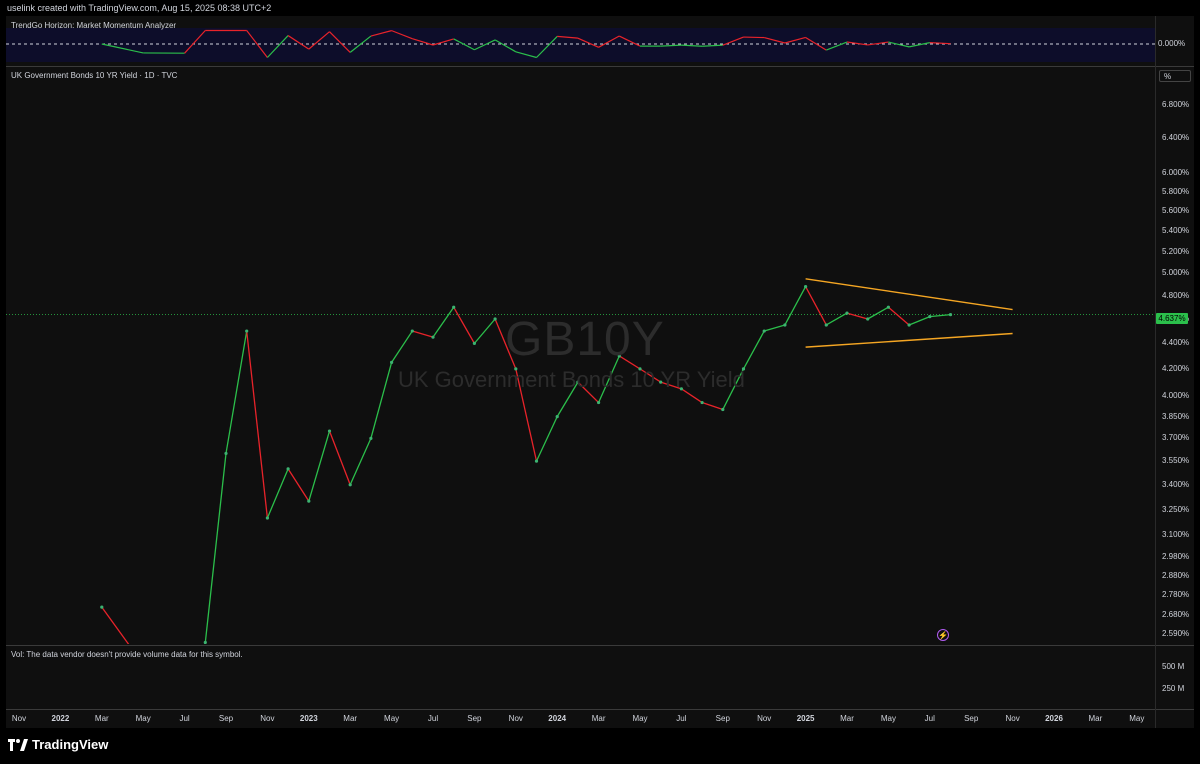 This screenshot has height=764, width=1200. I want to click on lightning-icon: ⚡, so click(943, 635).